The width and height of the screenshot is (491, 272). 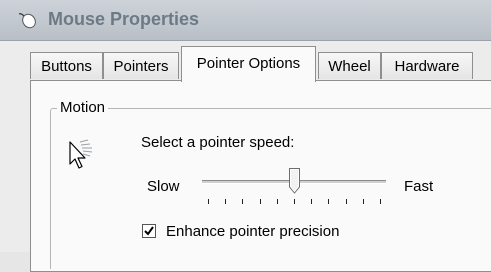 I want to click on window-title: Mouse Properties, so click(x=124, y=19).